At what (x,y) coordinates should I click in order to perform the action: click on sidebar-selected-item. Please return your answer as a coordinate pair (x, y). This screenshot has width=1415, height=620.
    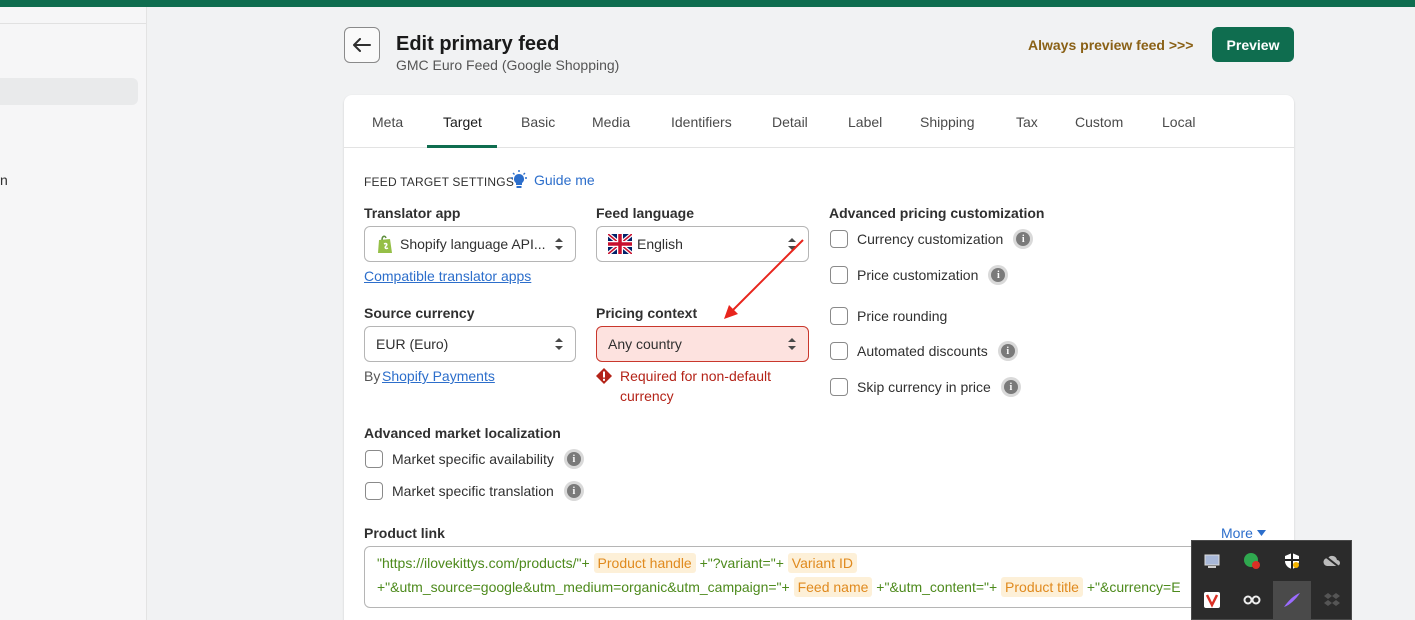
    Looking at the image, I should click on (69, 91).